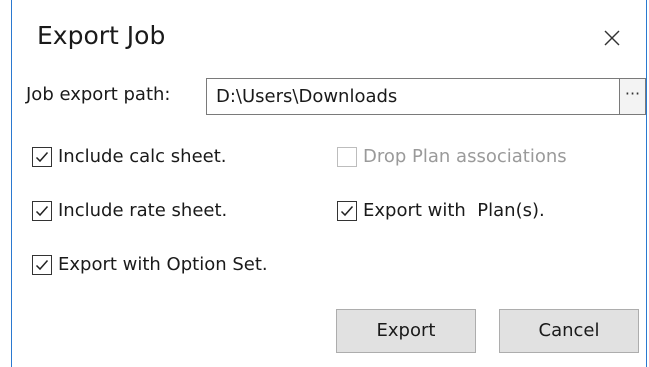 The width and height of the screenshot is (649, 367). Describe the element at coordinates (143, 210) in the screenshot. I see `include-rate-sheet-label: Include rate sheet.` at that location.